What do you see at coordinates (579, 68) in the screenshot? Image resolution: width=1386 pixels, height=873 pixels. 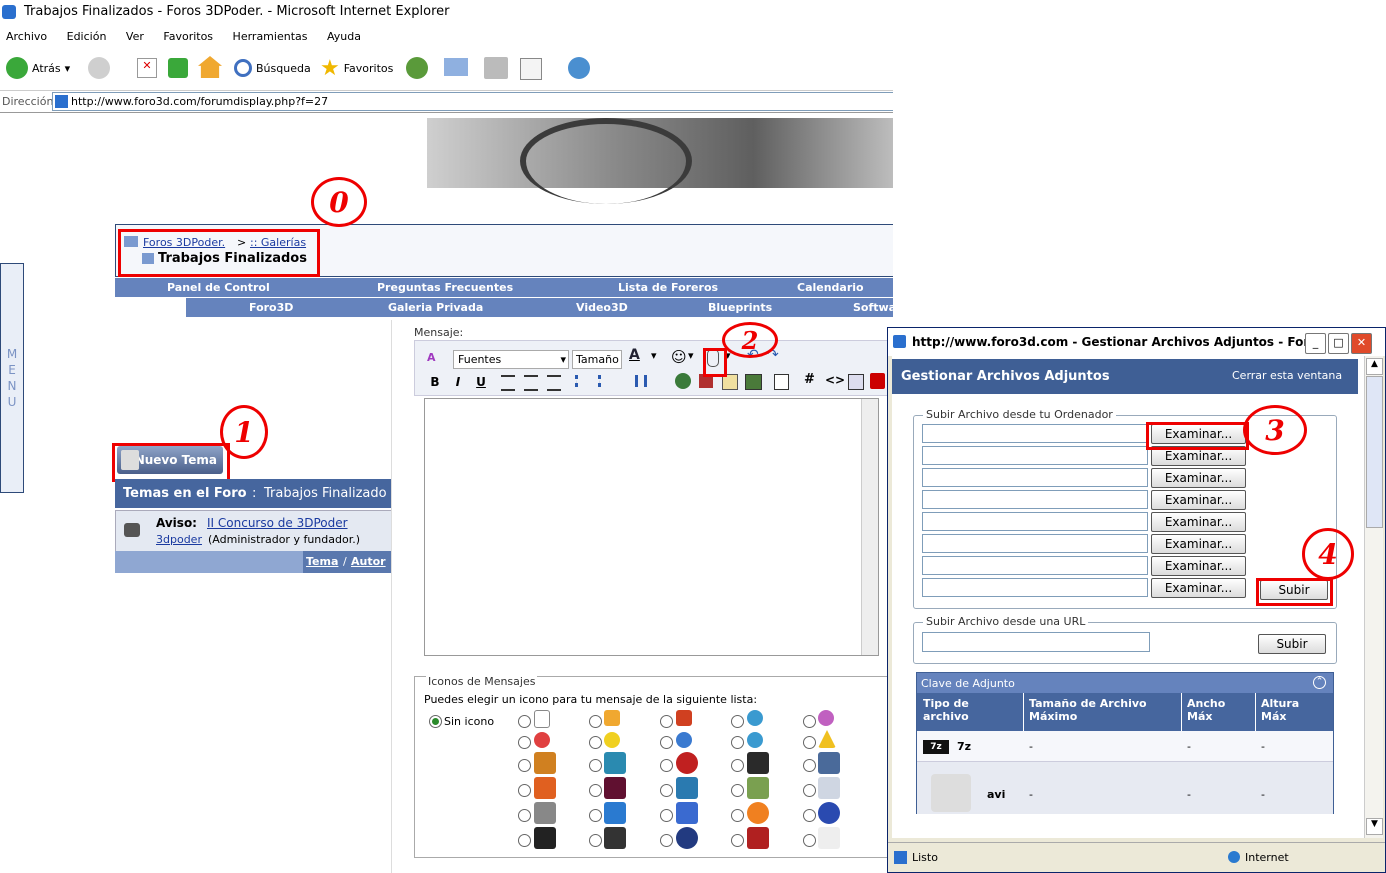 I see `messenger-icon` at bounding box center [579, 68].